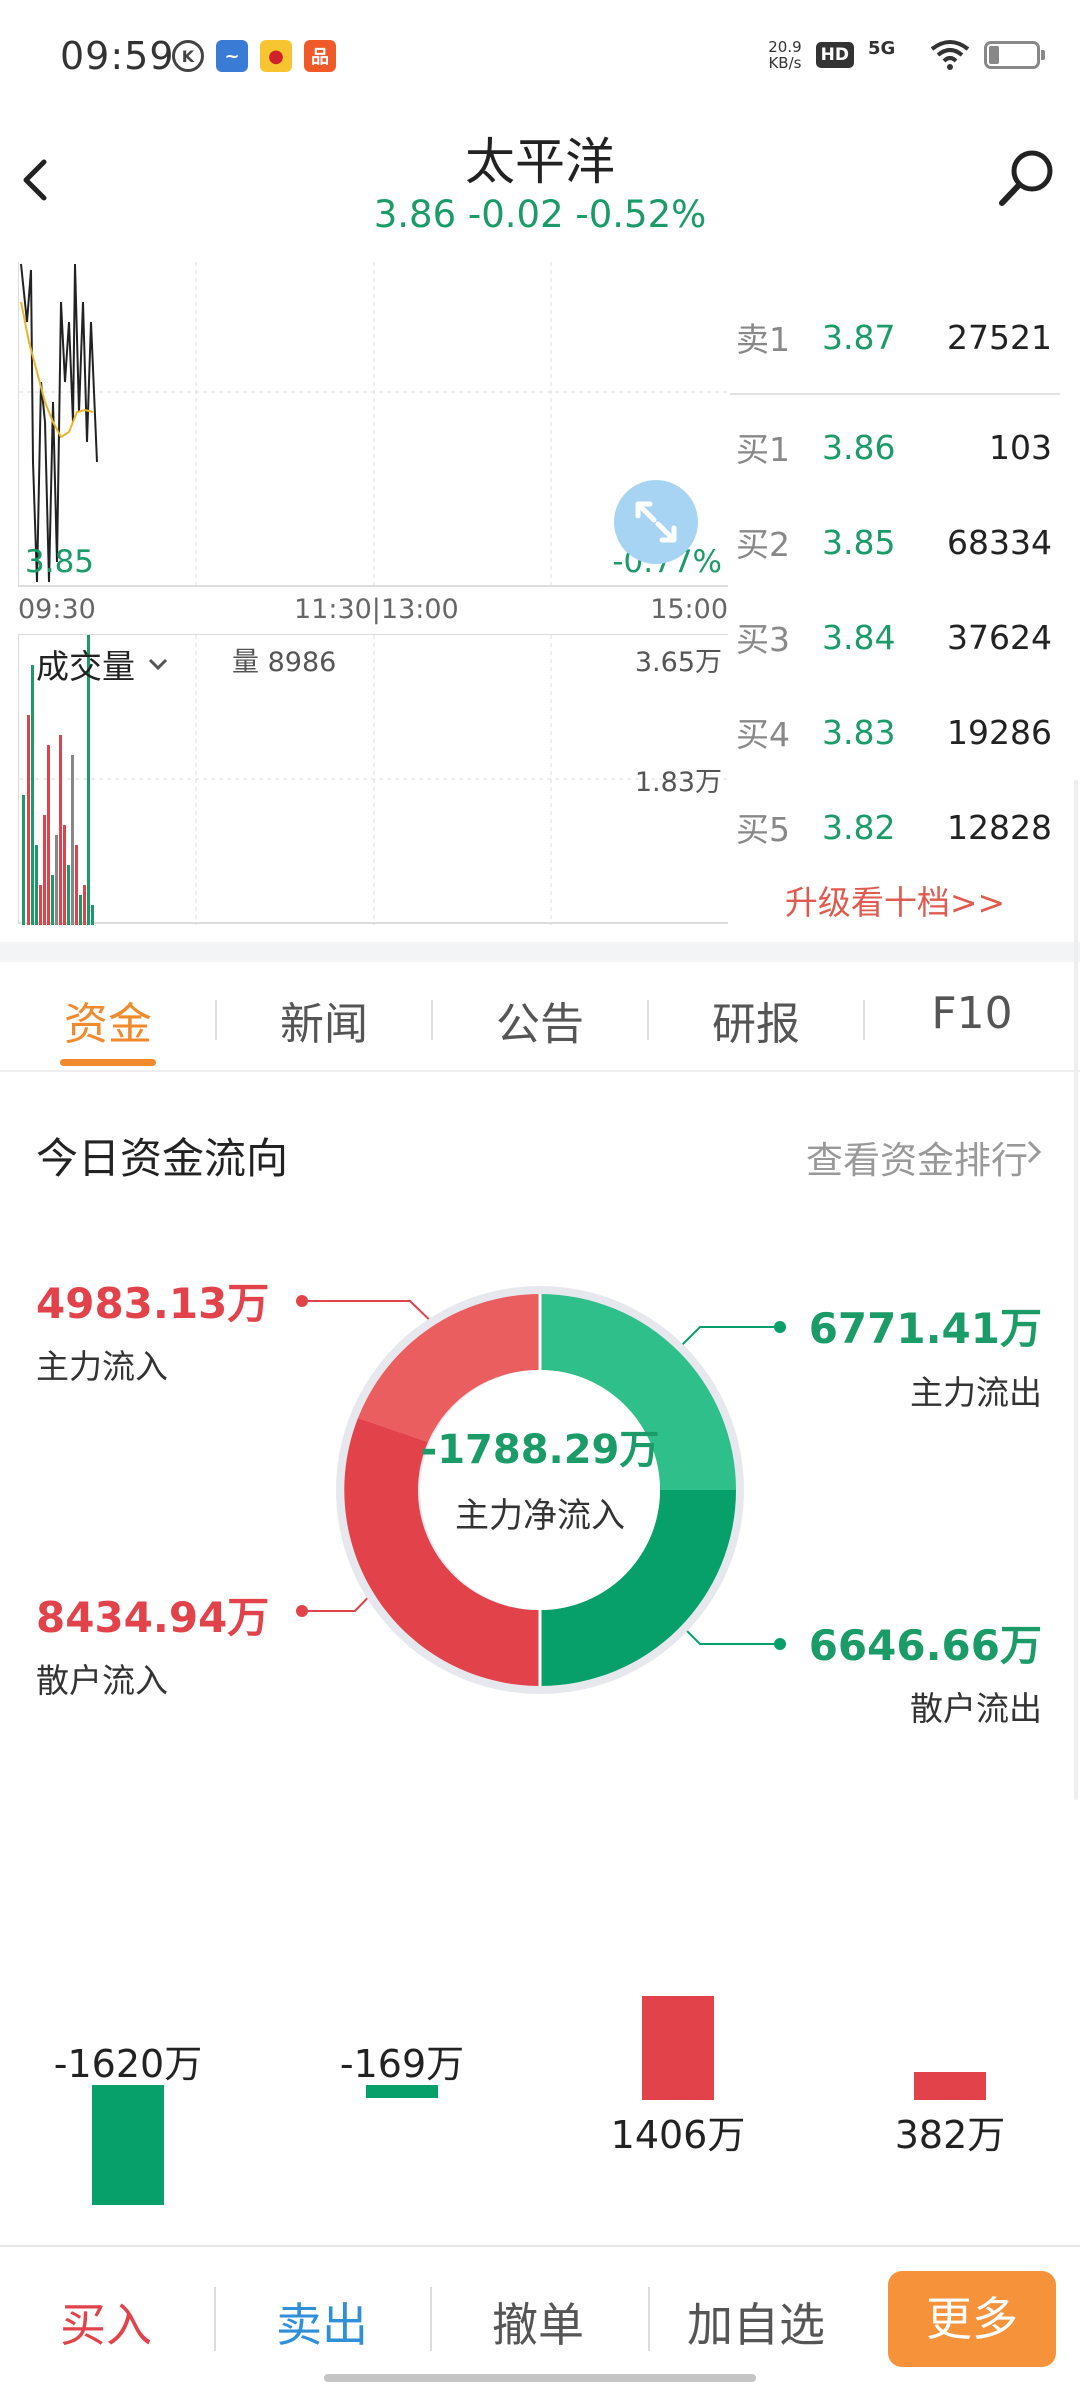  I want to click on net-speed-value: 20.9, so click(785, 47).